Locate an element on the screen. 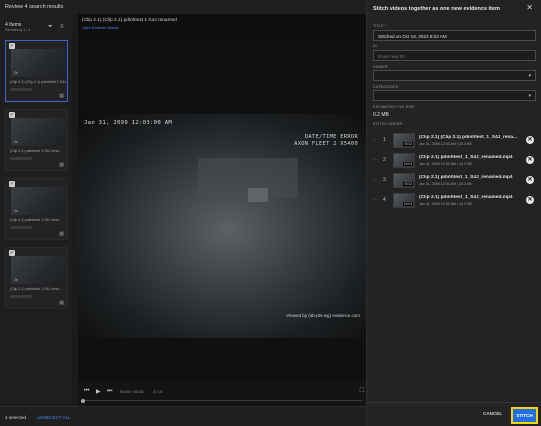 The width and height of the screenshot is (541, 426). stitch-order-number: 3 is located at coordinates (384, 180).